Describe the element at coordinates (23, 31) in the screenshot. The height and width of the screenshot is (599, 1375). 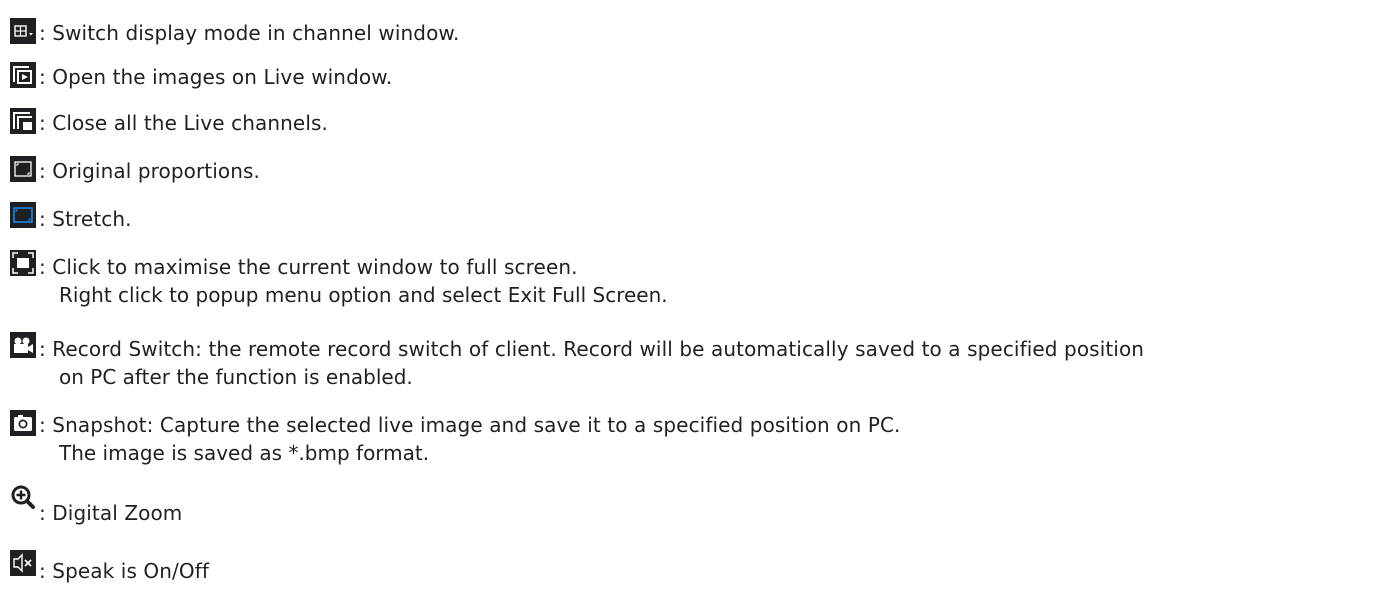
I see `display-mode-icon` at that location.